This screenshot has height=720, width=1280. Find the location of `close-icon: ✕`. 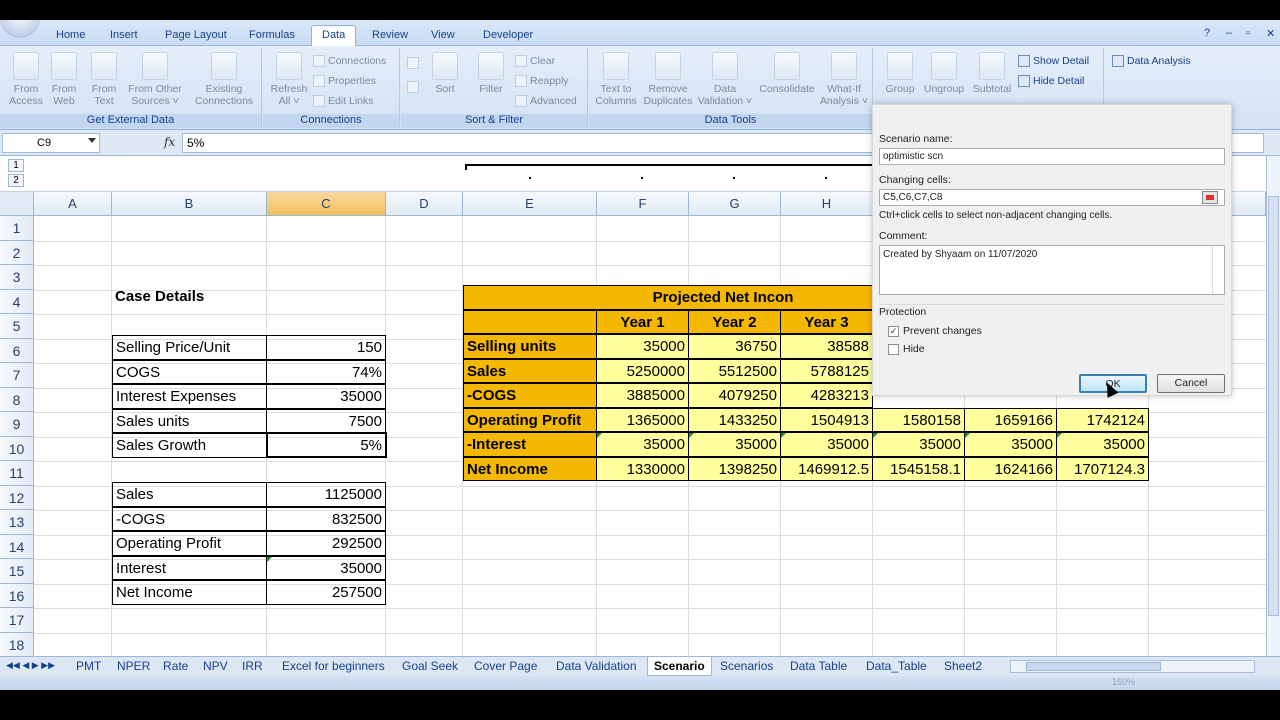

close-icon: ✕ is located at coordinates (1270, 33).